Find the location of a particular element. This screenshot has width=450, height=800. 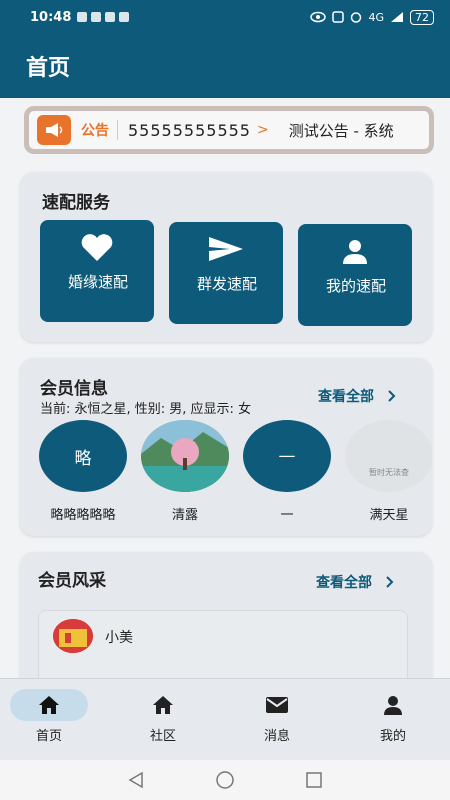

member-item: 略 略略略略略 is located at coordinates (83, 471).